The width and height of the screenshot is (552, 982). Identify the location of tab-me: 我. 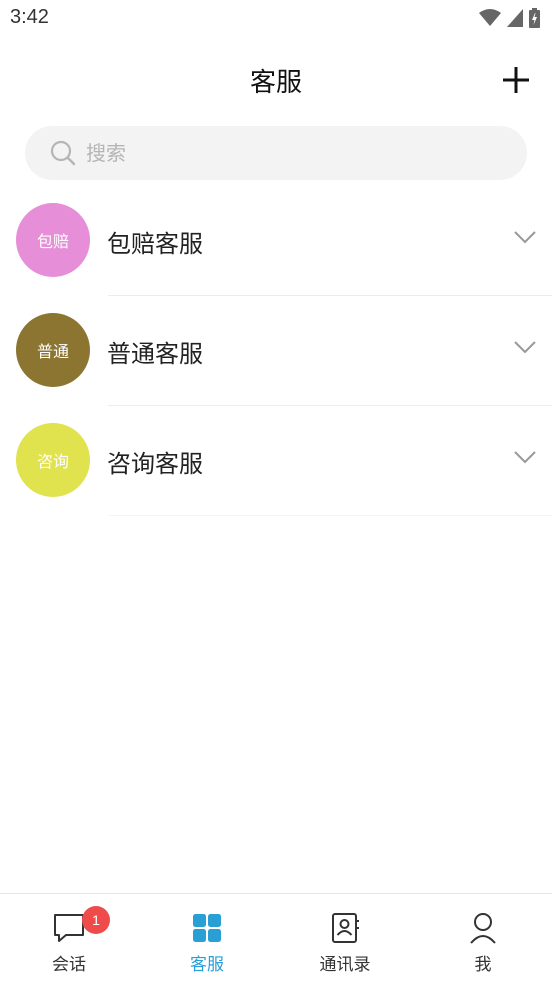
(483, 938).